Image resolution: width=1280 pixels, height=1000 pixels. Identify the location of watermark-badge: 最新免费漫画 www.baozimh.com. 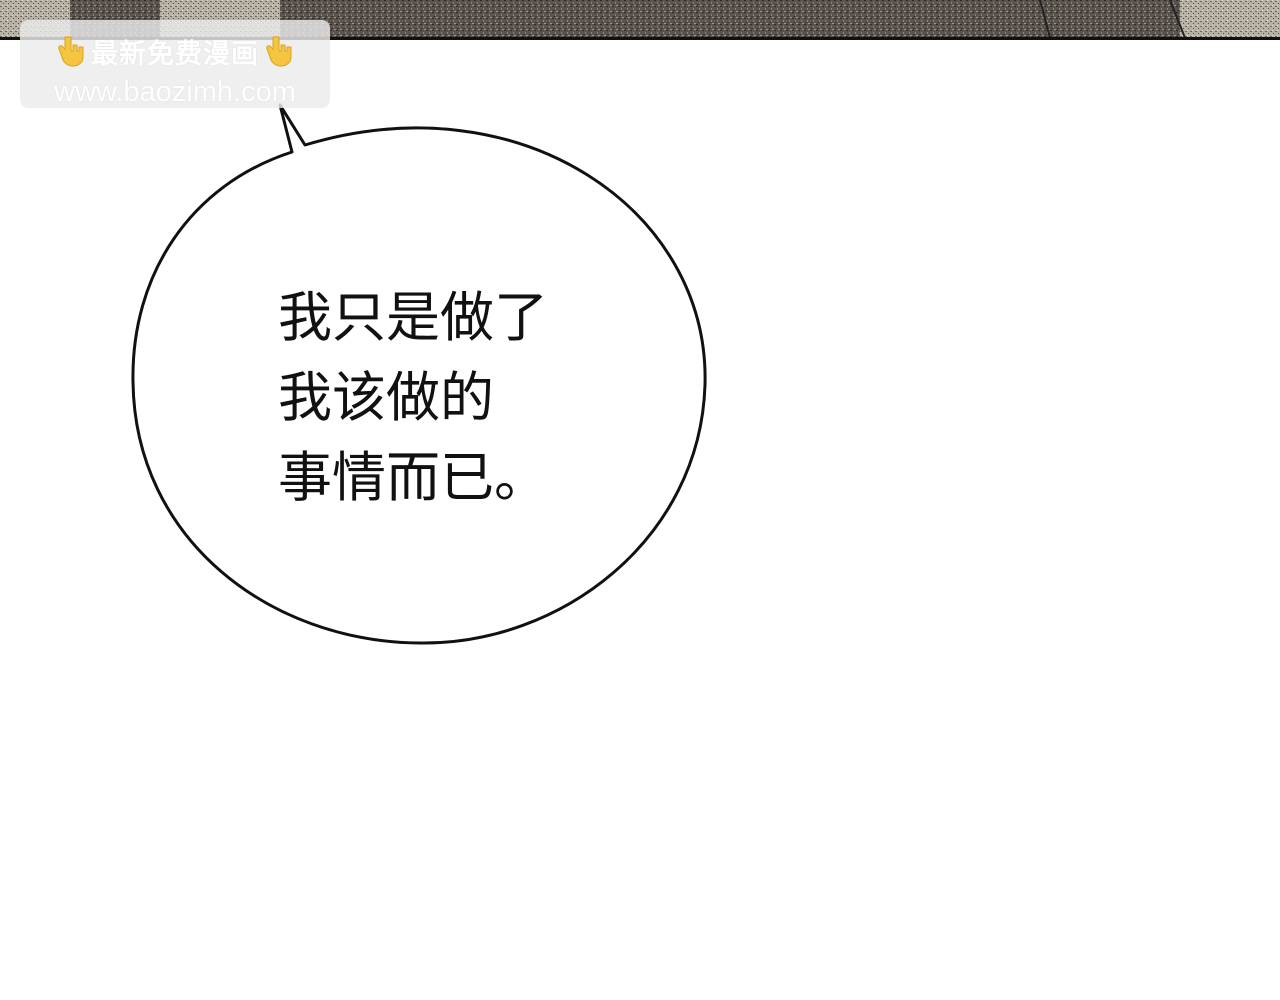
(175, 64).